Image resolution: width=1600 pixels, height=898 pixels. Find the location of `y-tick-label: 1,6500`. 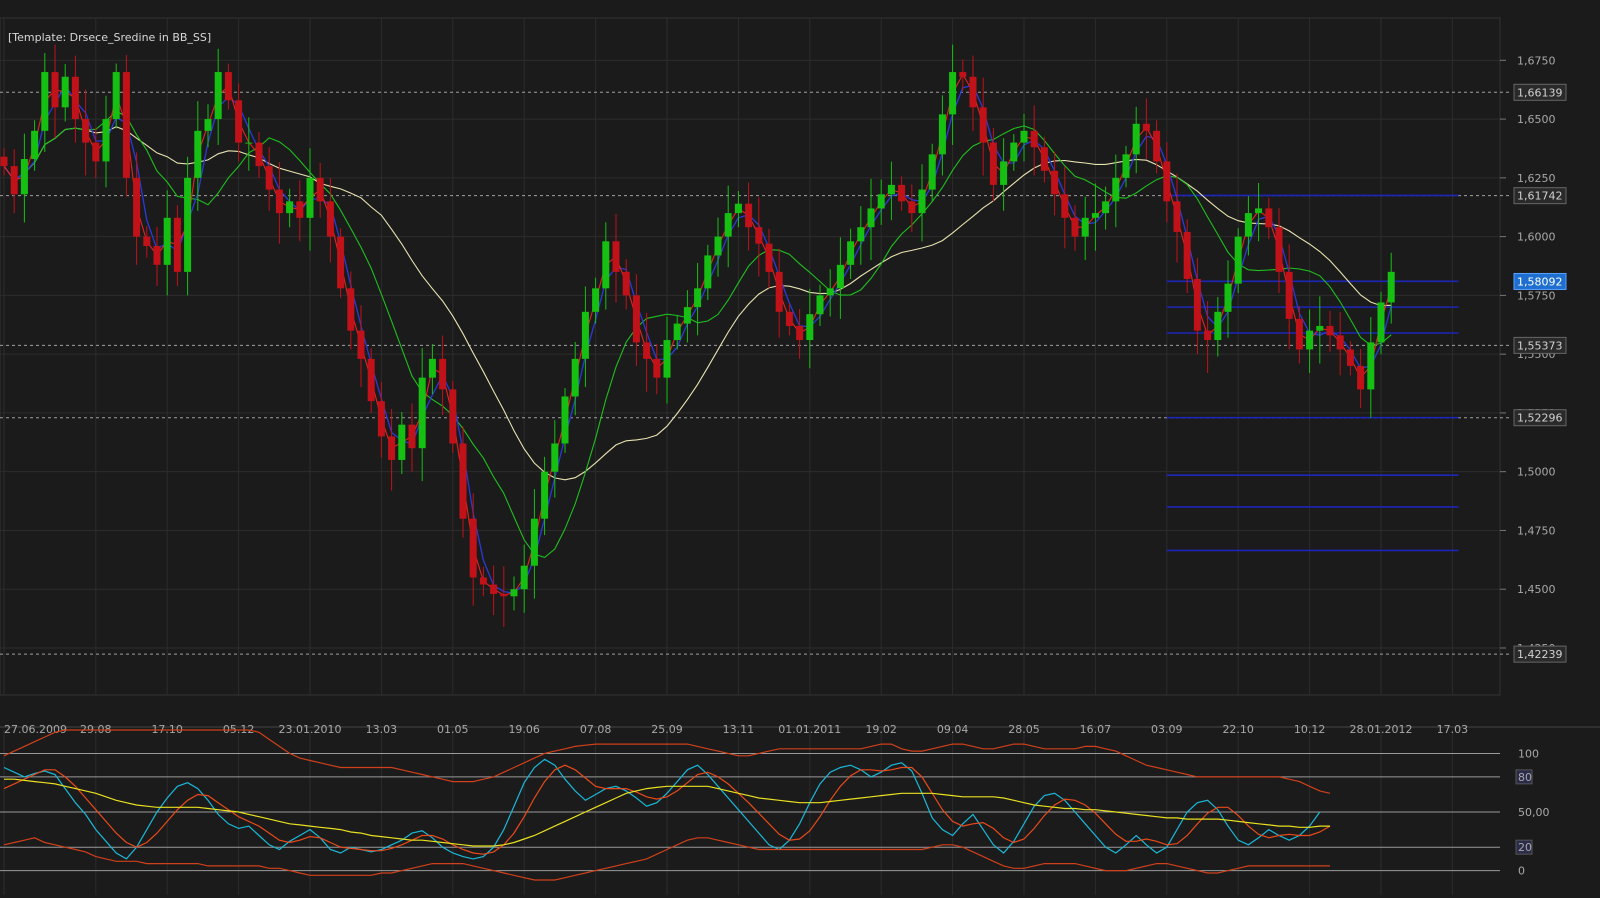

y-tick-label: 1,6500 is located at coordinates (1536, 119).